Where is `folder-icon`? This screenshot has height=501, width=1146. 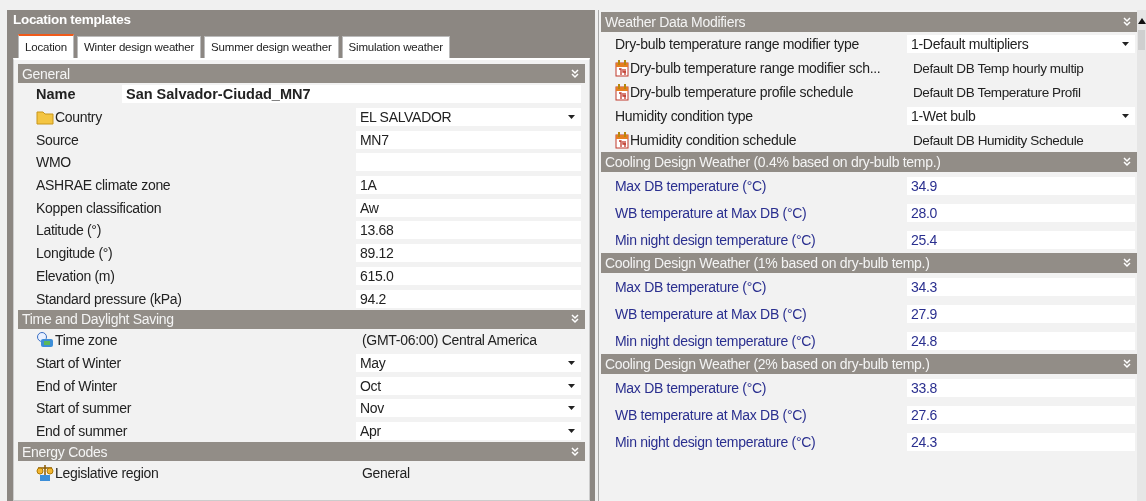 folder-icon is located at coordinates (45, 117).